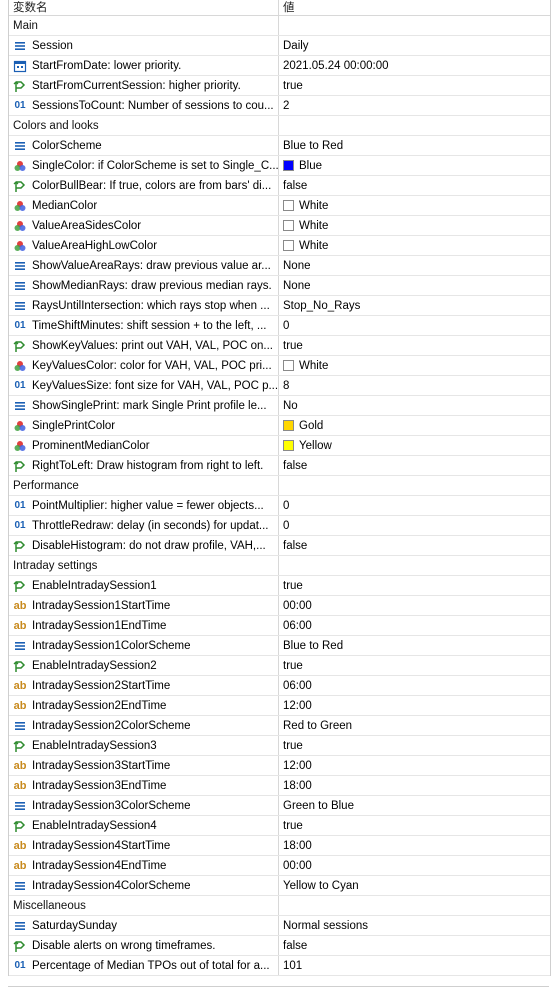 The height and width of the screenshot is (989, 555). I want to click on parameter-value-cell: 00:00, so click(414, 605).